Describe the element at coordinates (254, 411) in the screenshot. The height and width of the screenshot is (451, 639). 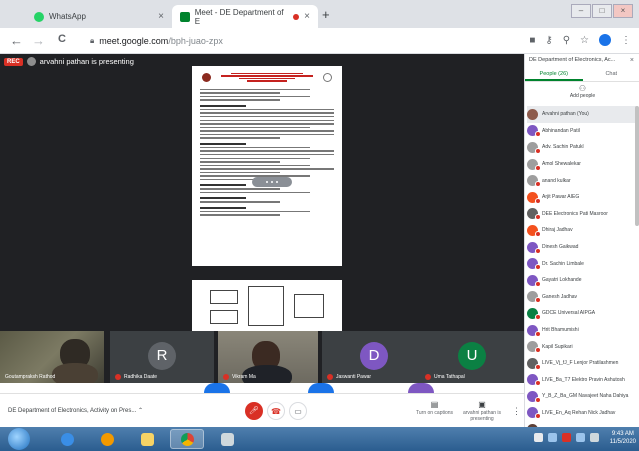
I see `mic-toggle-button: 🎤︎` at that location.